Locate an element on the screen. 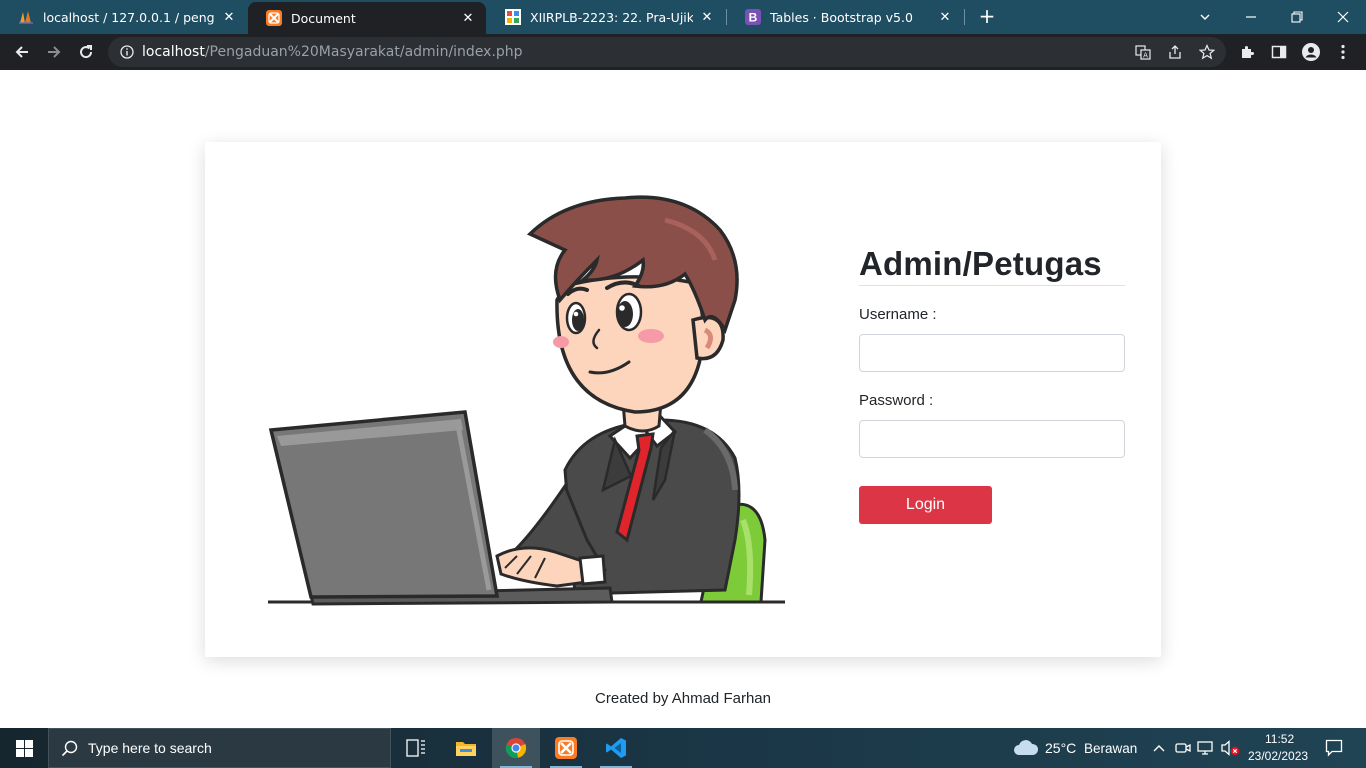  close-window-button is located at coordinates (1343, 17).